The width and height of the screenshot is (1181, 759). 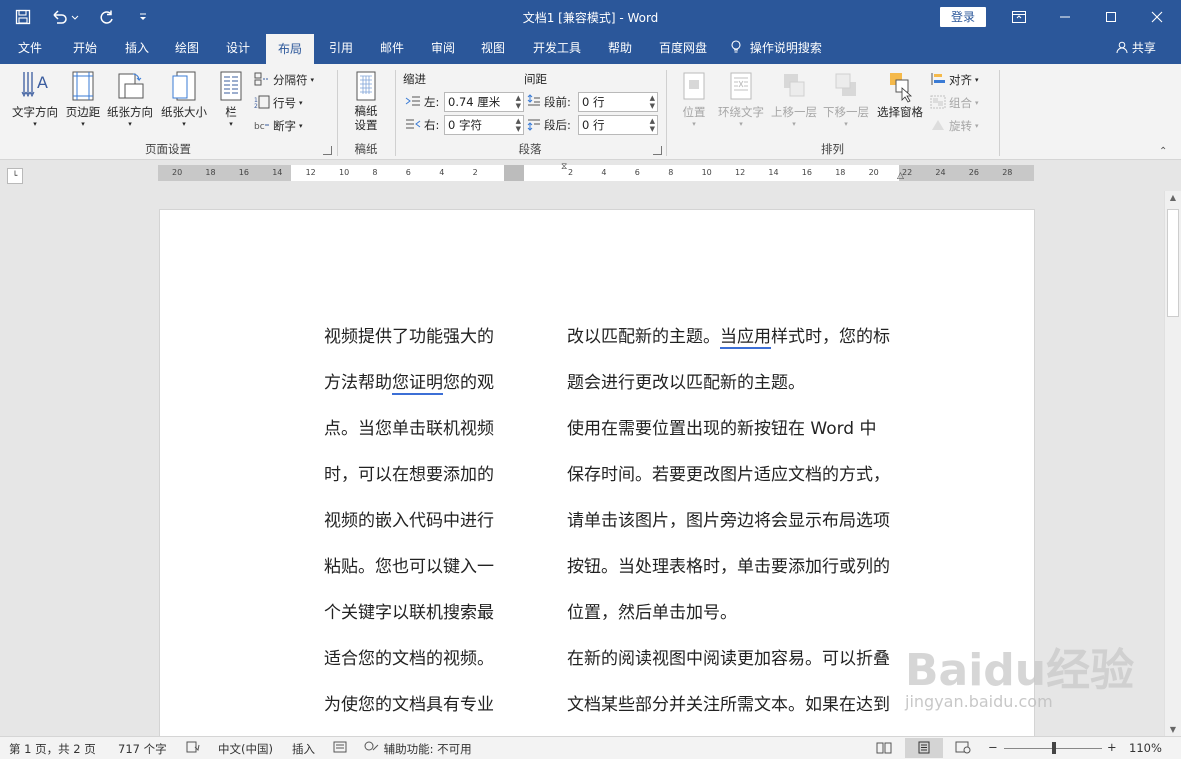 I want to click on scrollbar-thumb, so click(x=1173, y=263).